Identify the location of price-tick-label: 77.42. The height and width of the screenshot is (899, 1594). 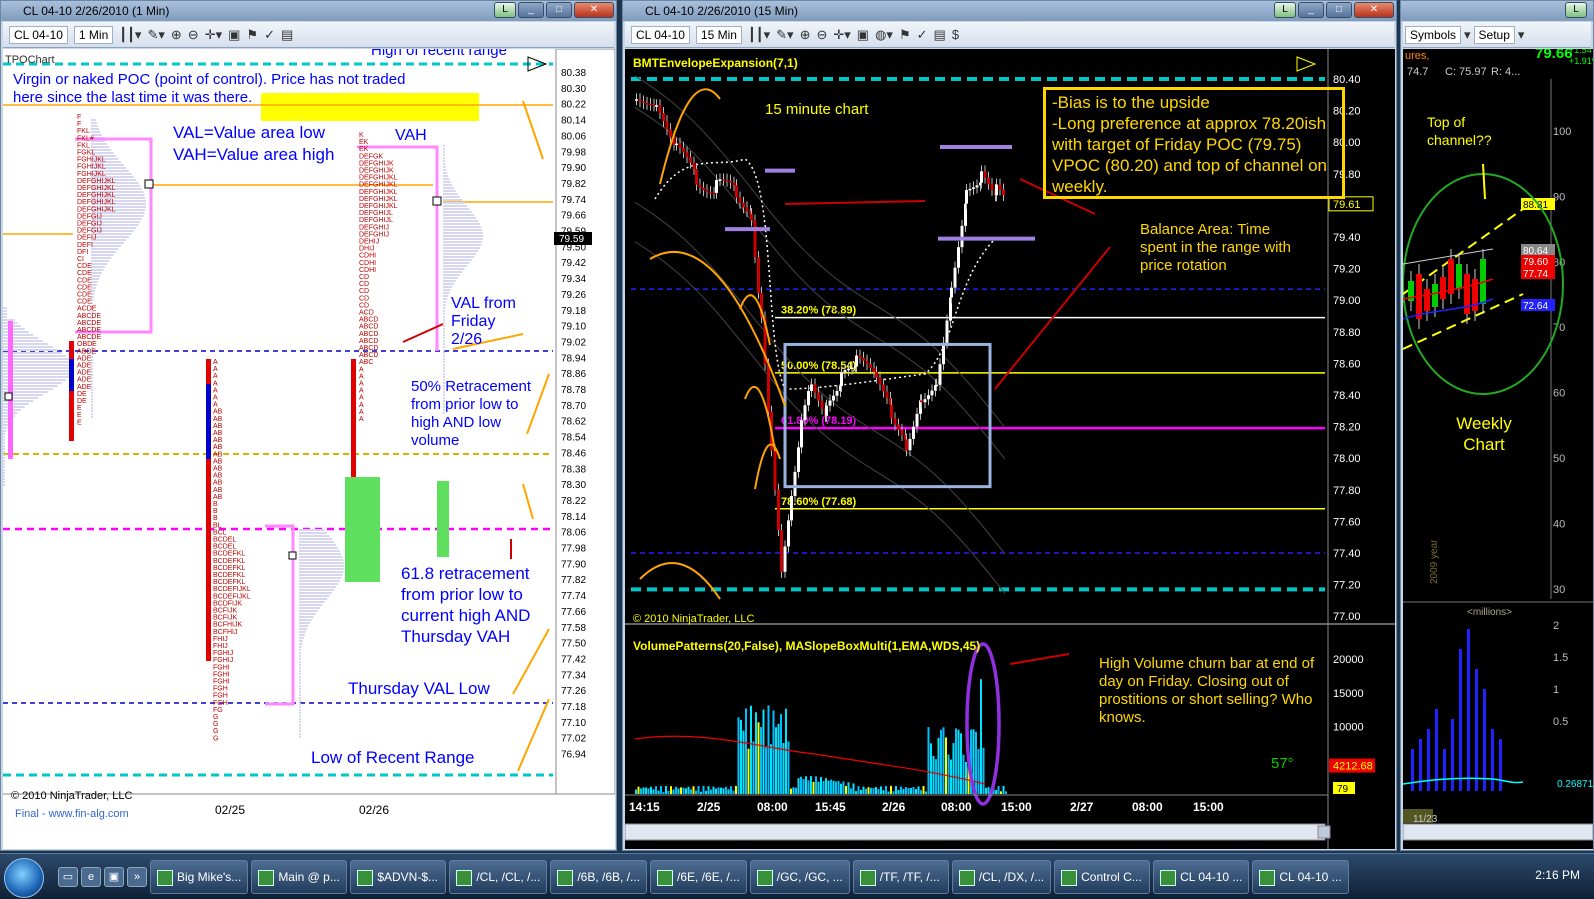
(573, 659).